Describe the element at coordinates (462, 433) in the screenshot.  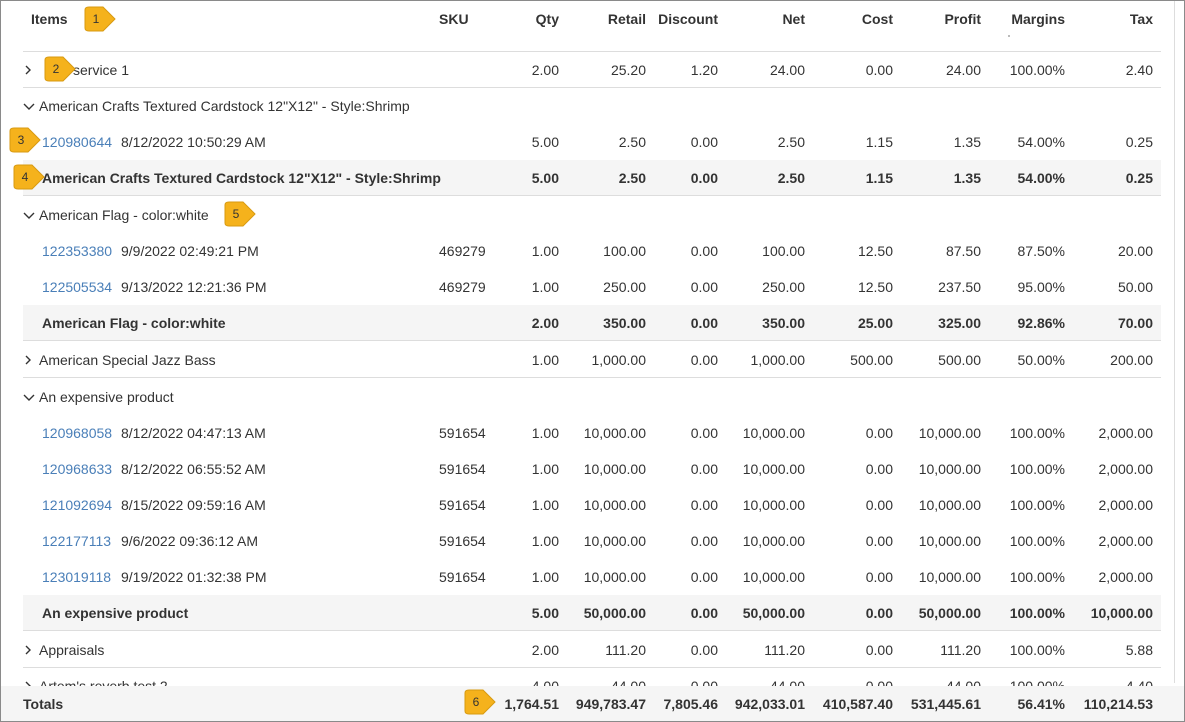
I see `sku-value: 591654` at that location.